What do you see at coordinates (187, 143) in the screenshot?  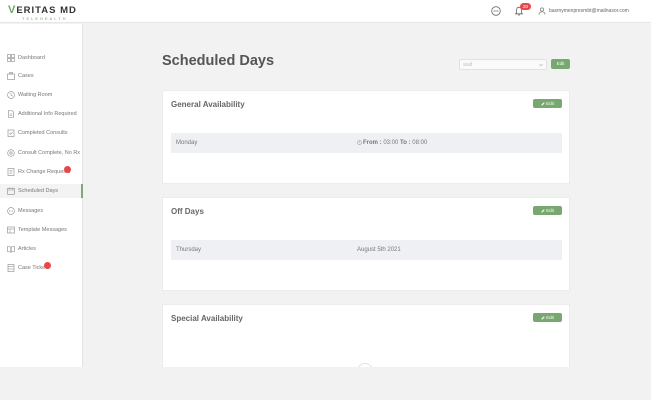 I see `row-day: Monday` at bounding box center [187, 143].